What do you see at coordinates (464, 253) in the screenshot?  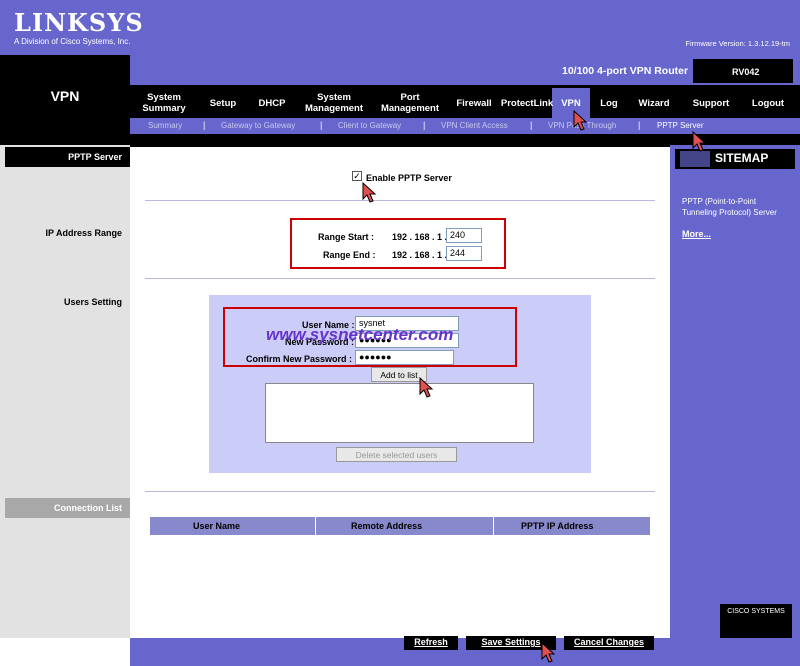 I see `range-end-input: 244` at bounding box center [464, 253].